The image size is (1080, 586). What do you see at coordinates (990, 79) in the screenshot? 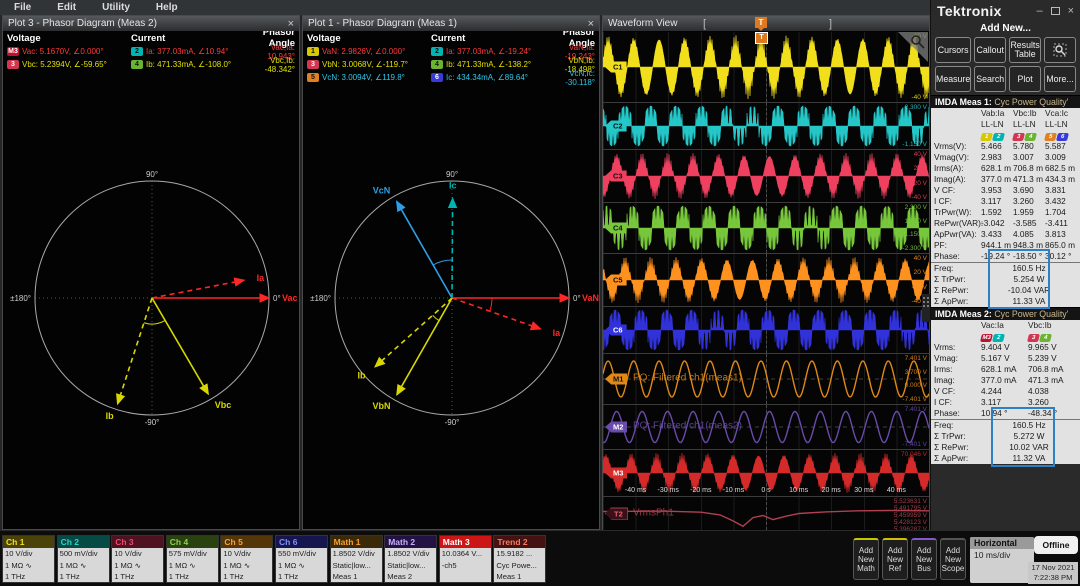
I see `search-button: Search` at bounding box center [990, 79].